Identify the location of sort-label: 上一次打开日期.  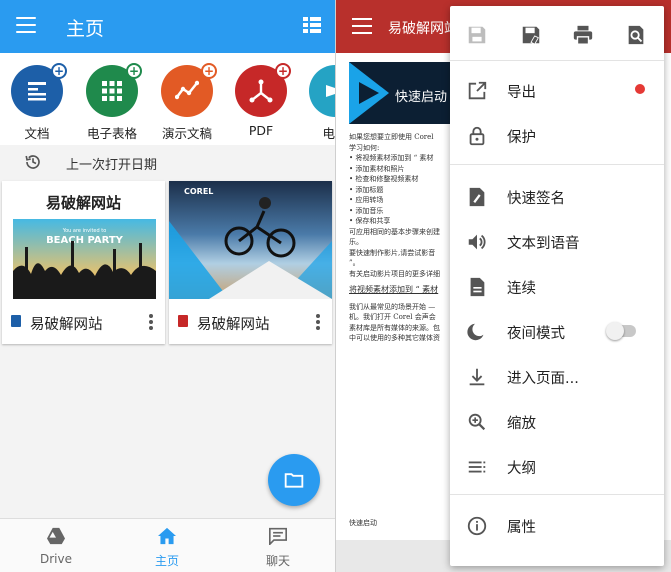
(112, 165).